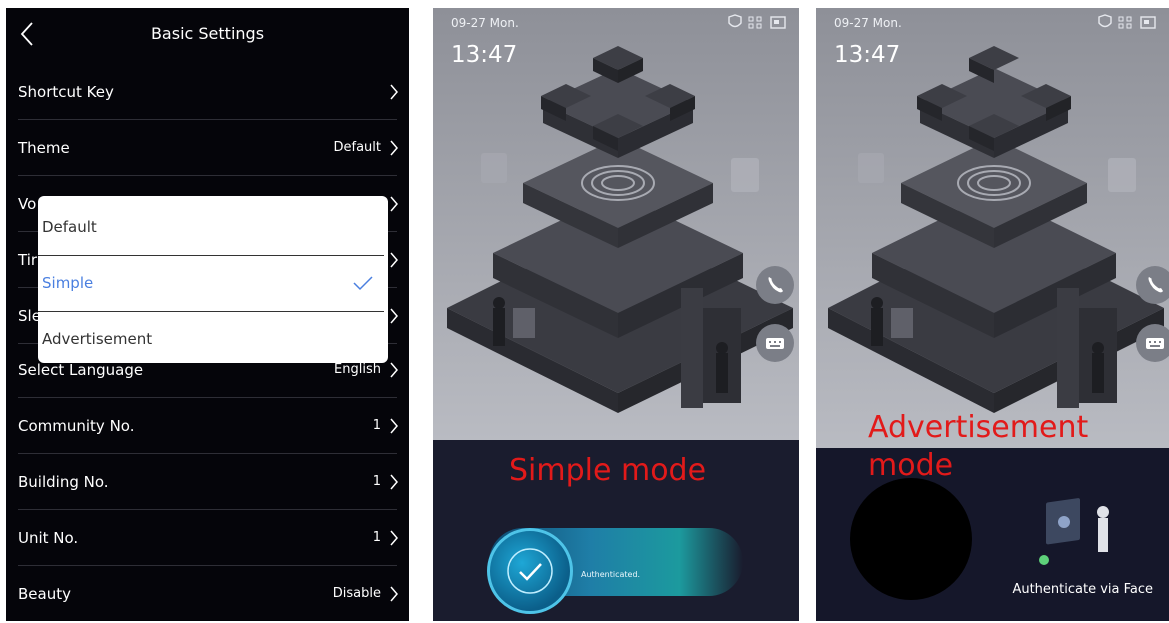 The height and width of the screenshot is (623, 1169). I want to click on row-value: Default, so click(357, 147).